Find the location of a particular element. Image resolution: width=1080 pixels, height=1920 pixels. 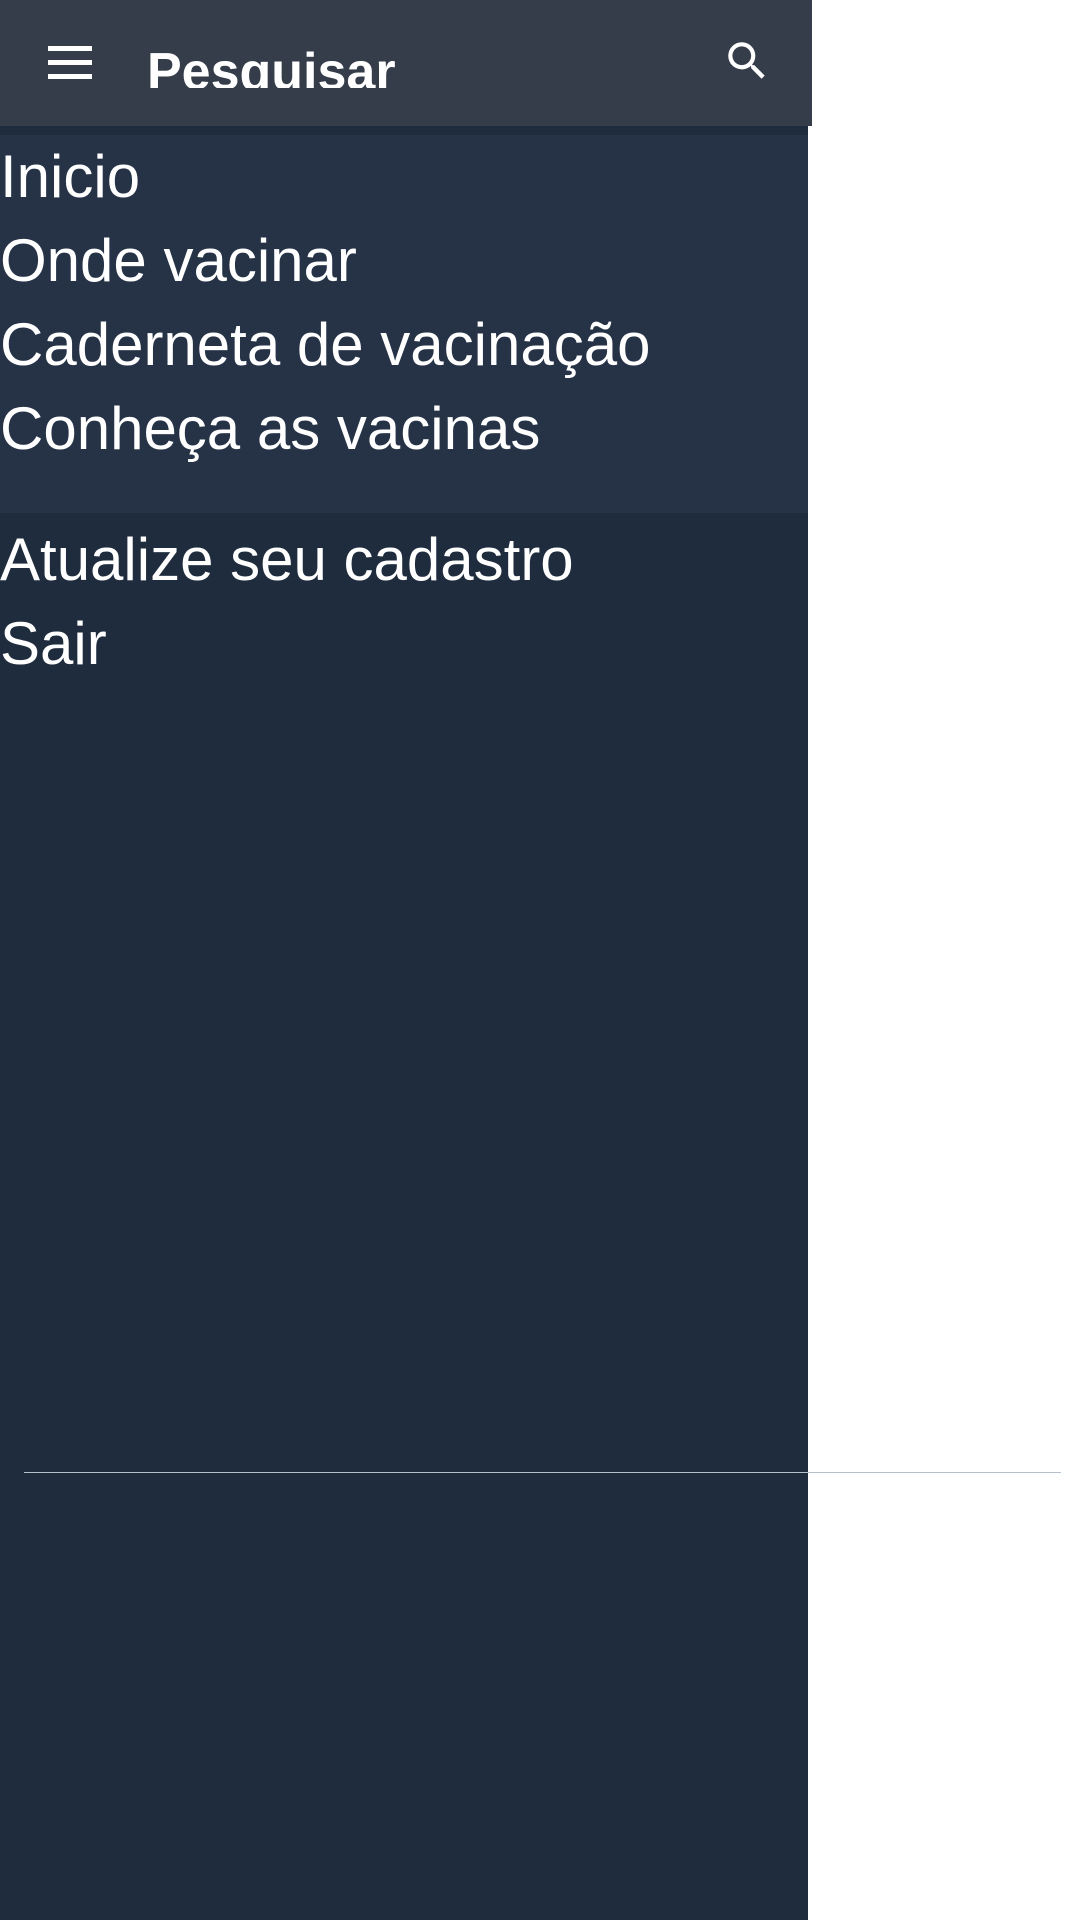

divider-line is located at coordinates (542, 1472).